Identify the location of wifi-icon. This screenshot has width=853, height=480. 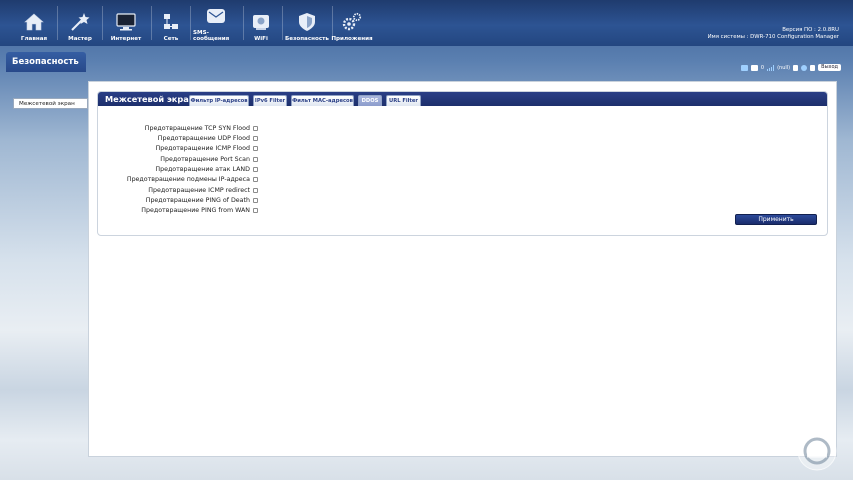
(261, 22).